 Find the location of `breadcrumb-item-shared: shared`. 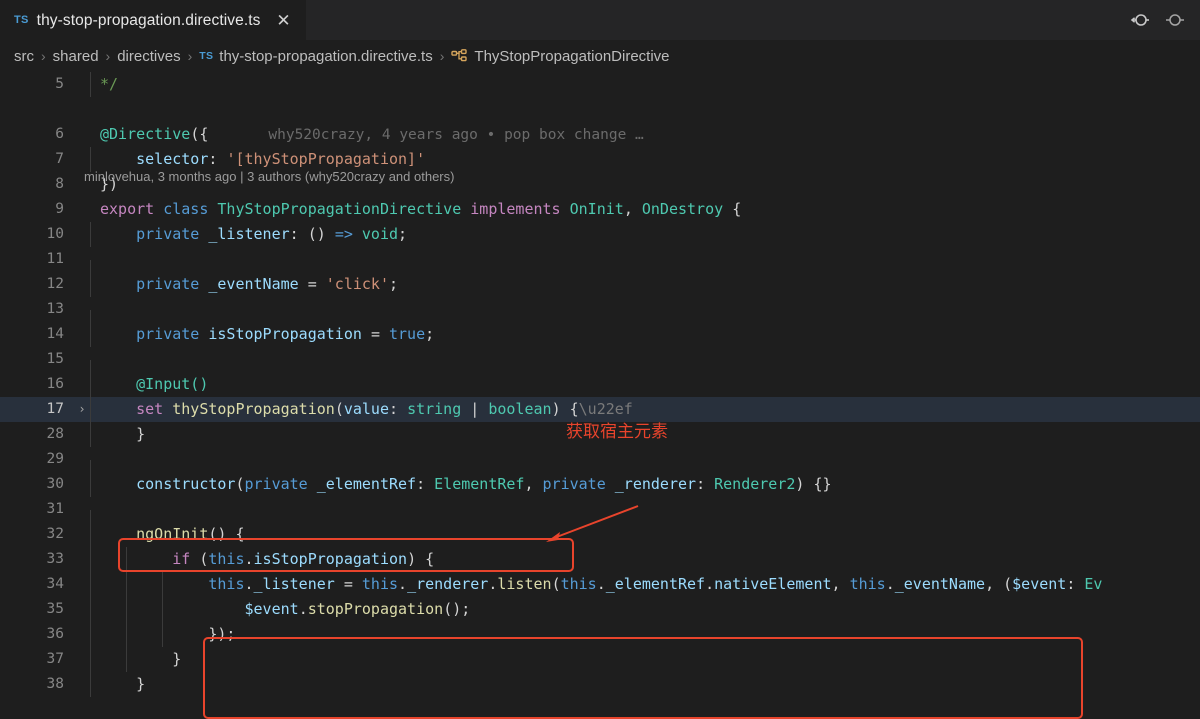

breadcrumb-item-shared: shared is located at coordinates (76, 56).